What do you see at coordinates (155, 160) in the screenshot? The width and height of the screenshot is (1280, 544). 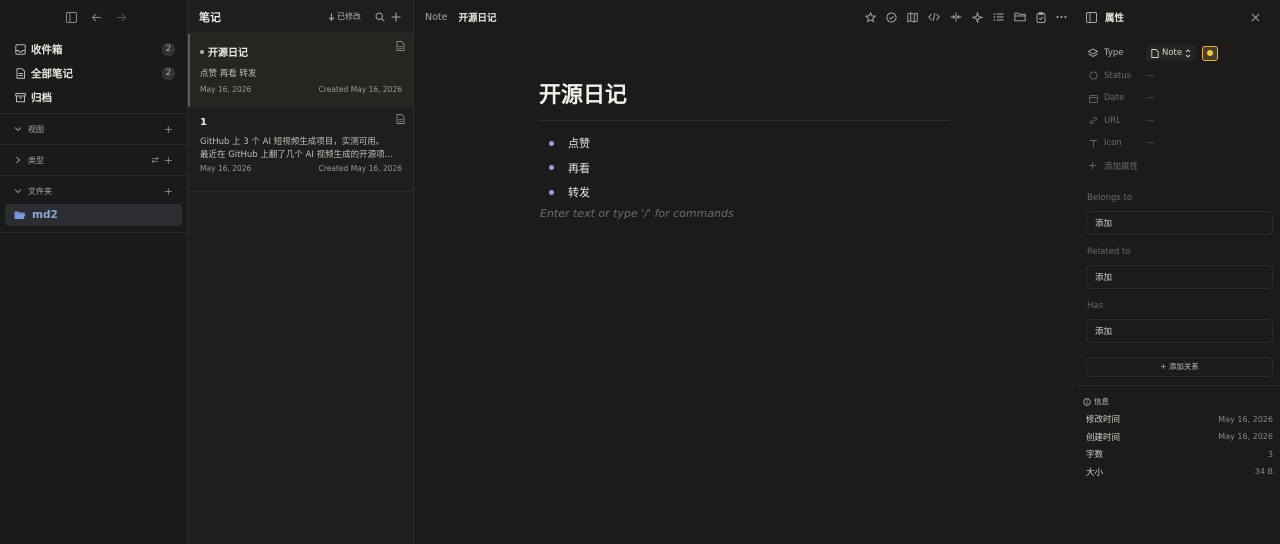 I see `swap-icon` at bounding box center [155, 160].